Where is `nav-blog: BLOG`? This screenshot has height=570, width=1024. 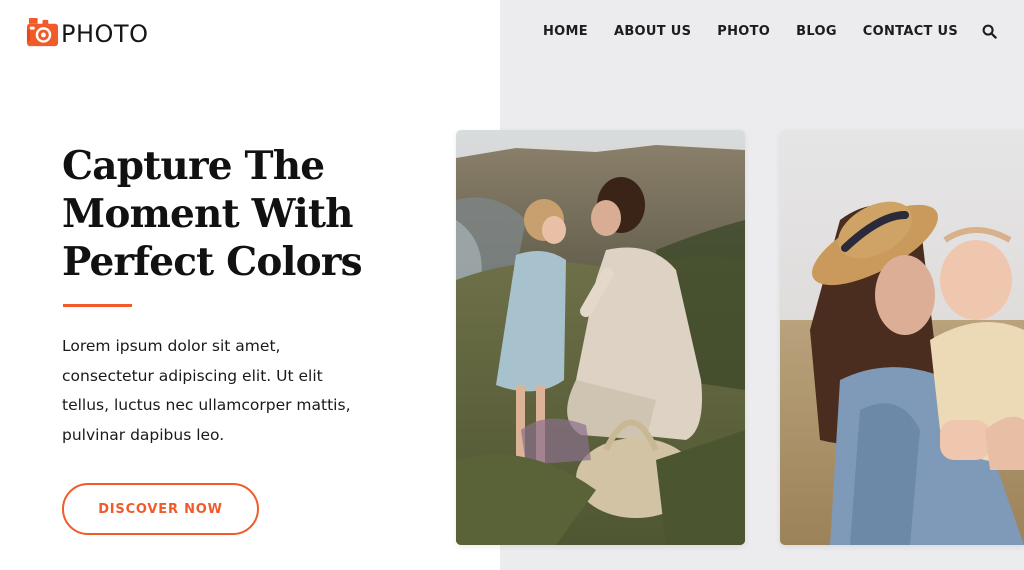
nav-blog: BLOG is located at coordinates (816, 31).